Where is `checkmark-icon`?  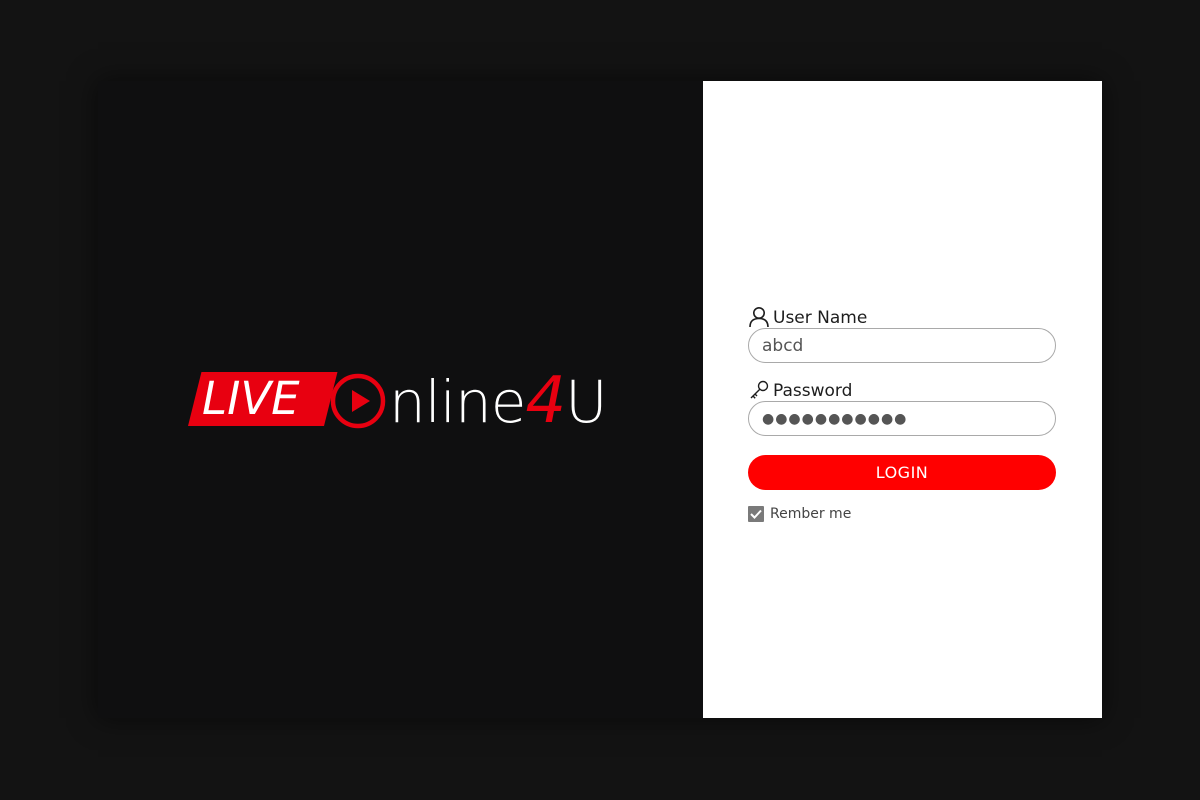 checkmark-icon is located at coordinates (756, 514).